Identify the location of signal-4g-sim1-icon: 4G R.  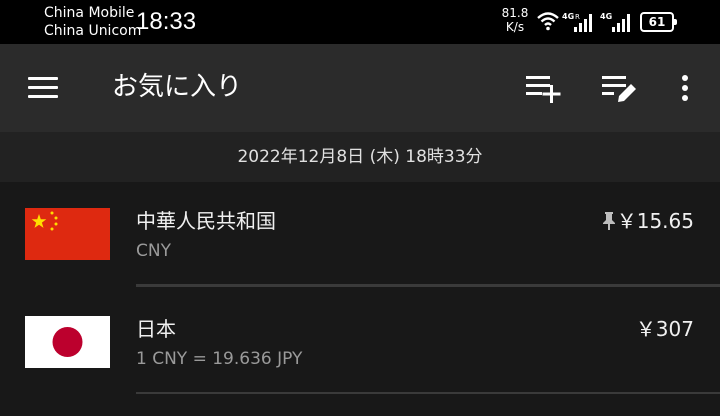
(577, 22).